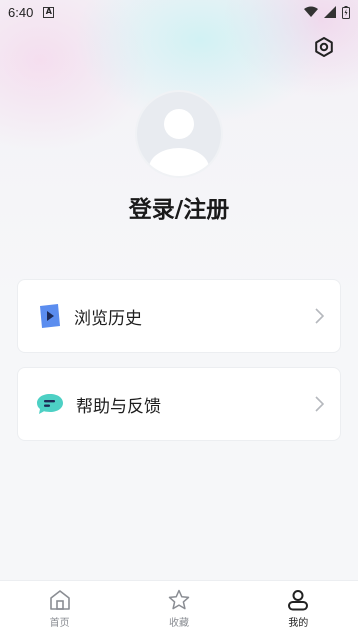 This screenshot has height=638, width=358. Describe the element at coordinates (330, 12) in the screenshot. I see `signal-icon` at that location.